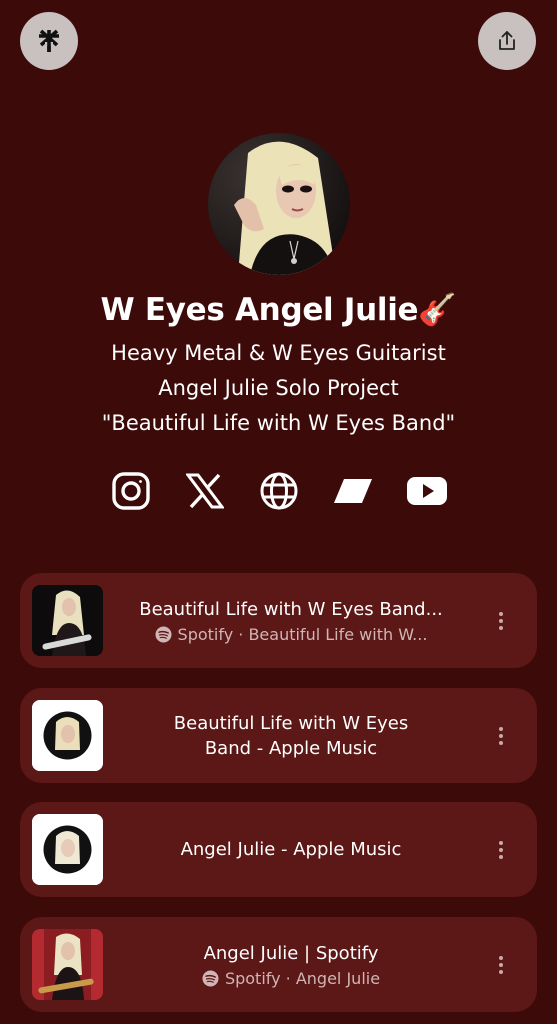 This screenshot has height=1024, width=557. What do you see at coordinates (291, 953) in the screenshot?
I see `link-title: Angel Julie | Spotify` at bounding box center [291, 953].